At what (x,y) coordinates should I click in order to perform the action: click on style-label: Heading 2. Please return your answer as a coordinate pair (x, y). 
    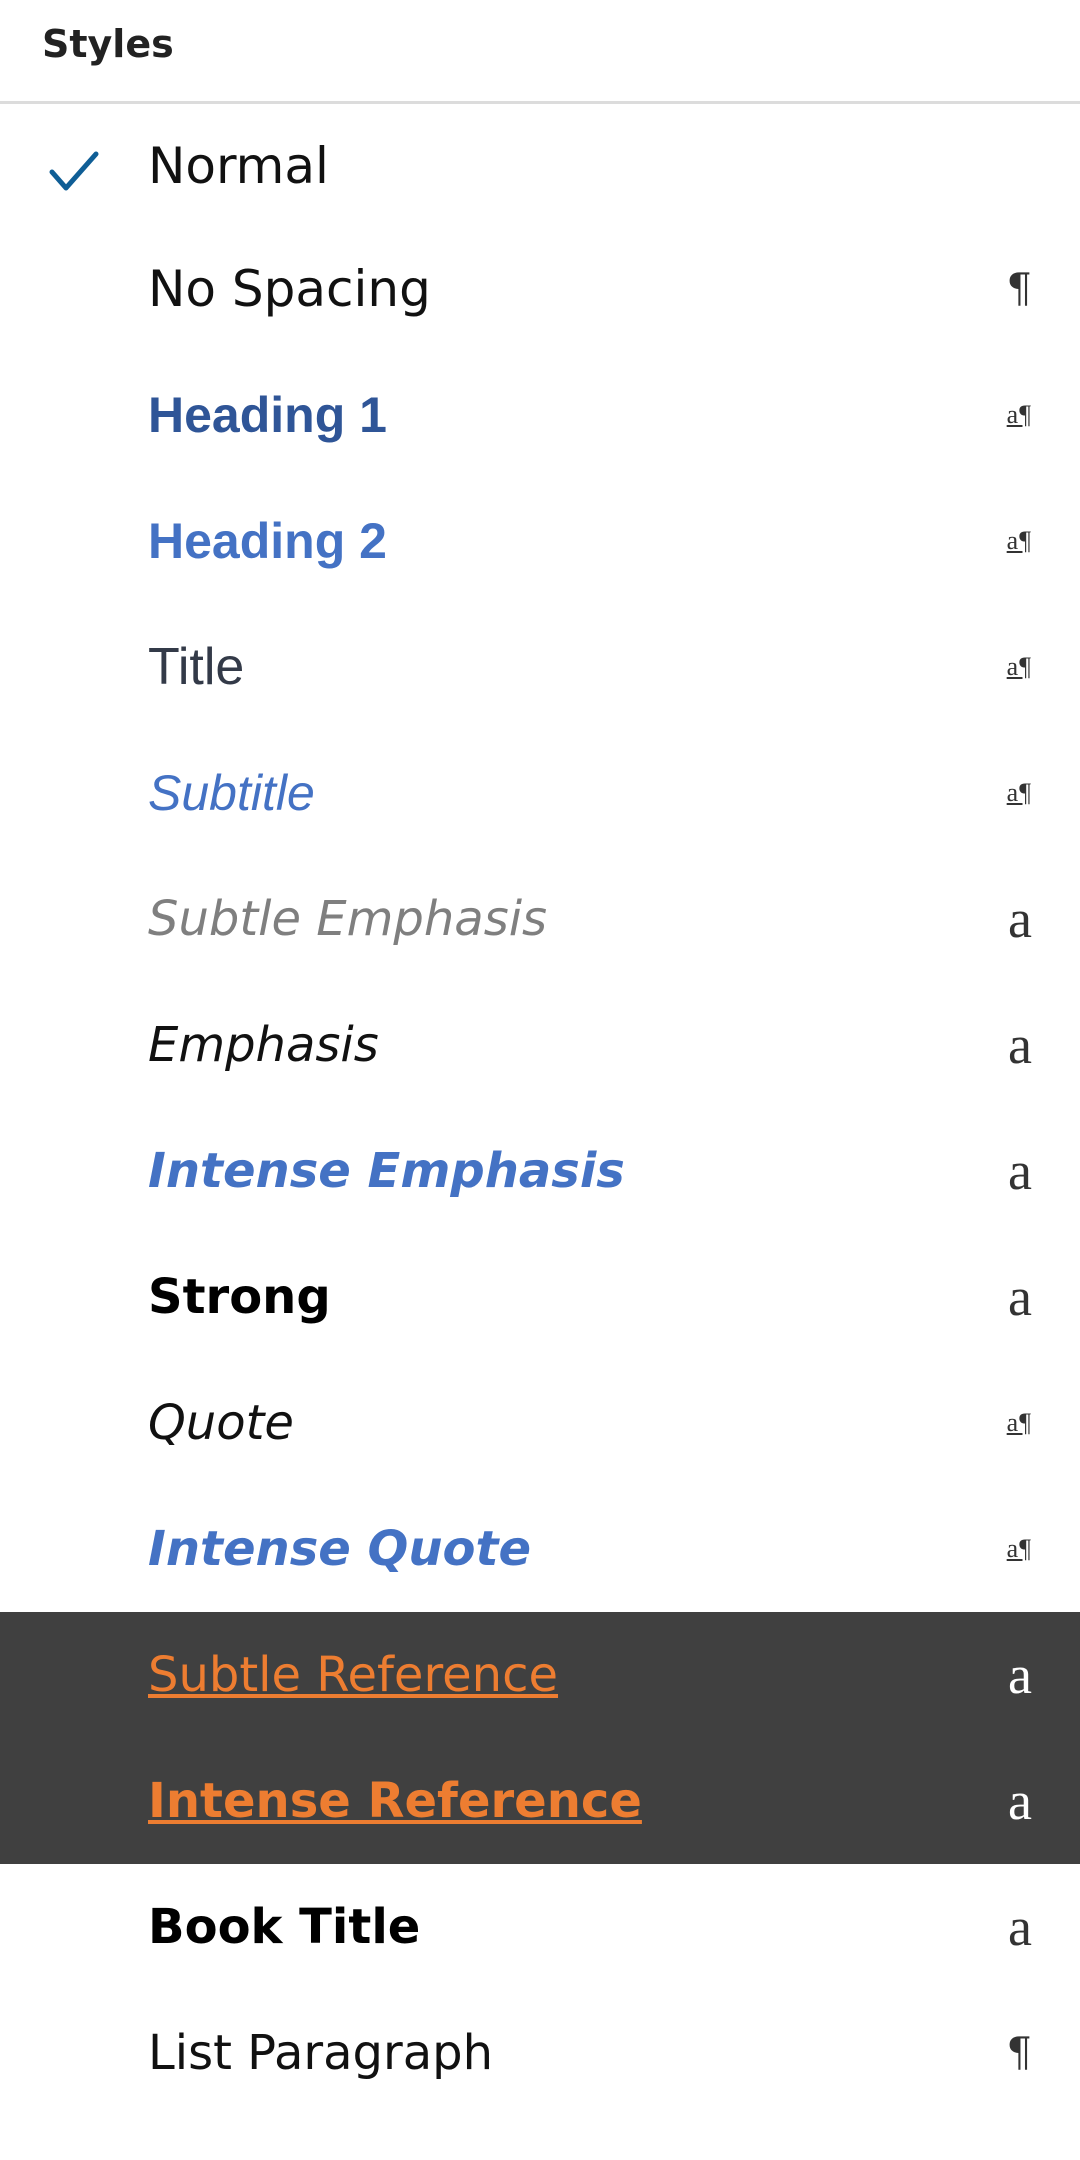
    Looking at the image, I should click on (267, 541).